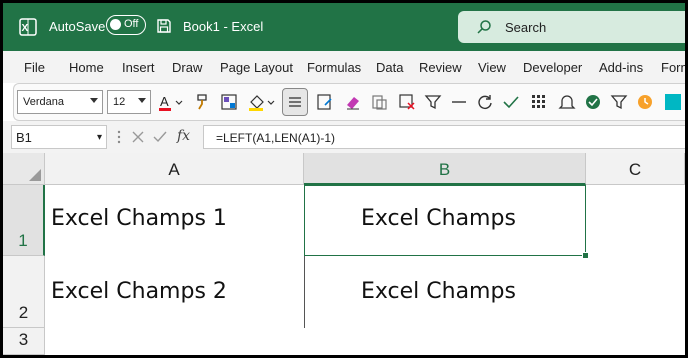  I want to click on search-placeholder: Search, so click(526, 27).